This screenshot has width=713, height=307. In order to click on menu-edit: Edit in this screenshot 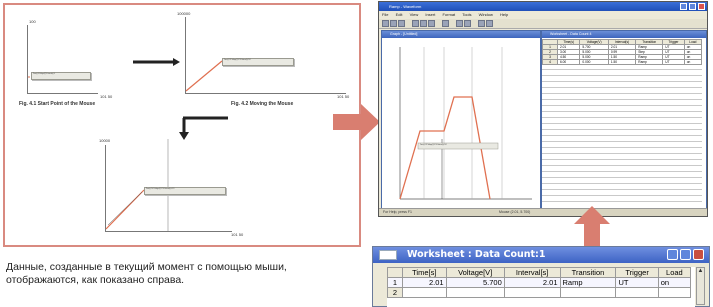, I will do `click(399, 14)`.